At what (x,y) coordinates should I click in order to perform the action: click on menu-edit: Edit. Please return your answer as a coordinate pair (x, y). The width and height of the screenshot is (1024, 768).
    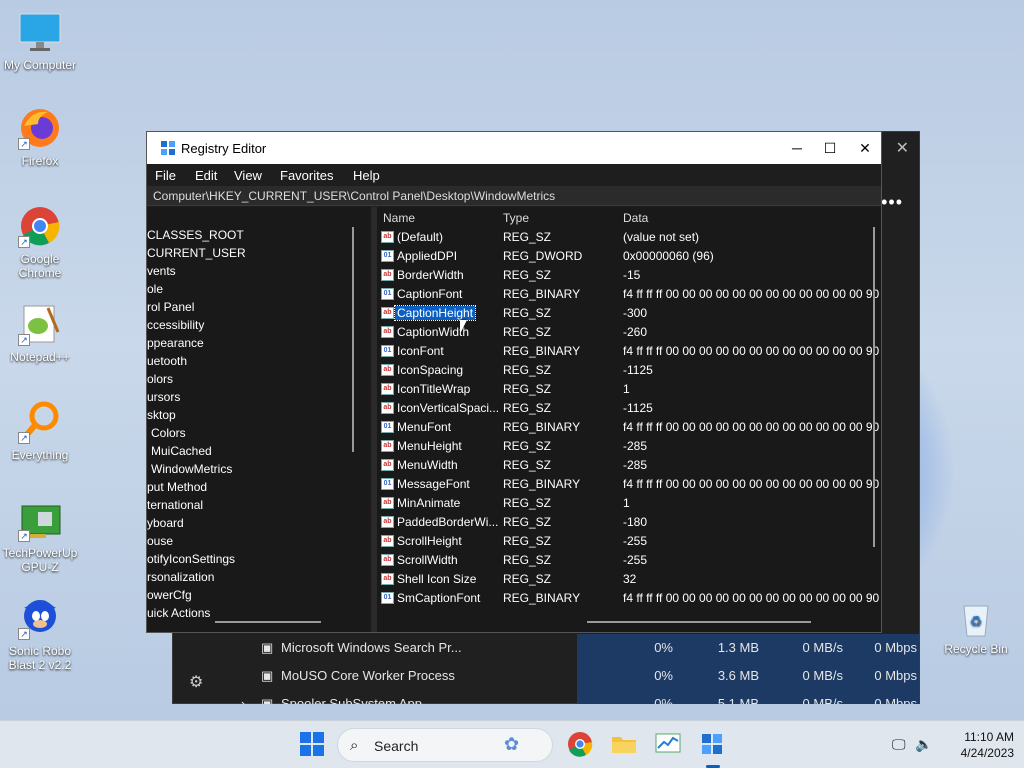
    Looking at the image, I should click on (206, 175).